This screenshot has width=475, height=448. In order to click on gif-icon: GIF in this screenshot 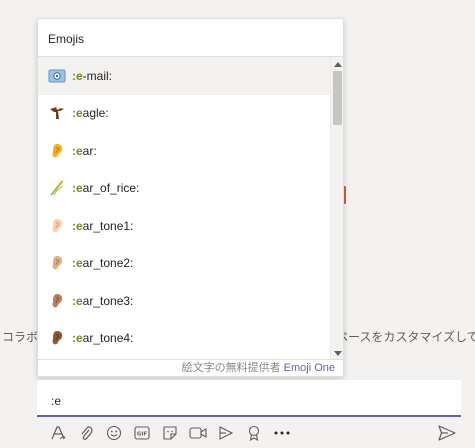, I will do `click(142, 433)`.